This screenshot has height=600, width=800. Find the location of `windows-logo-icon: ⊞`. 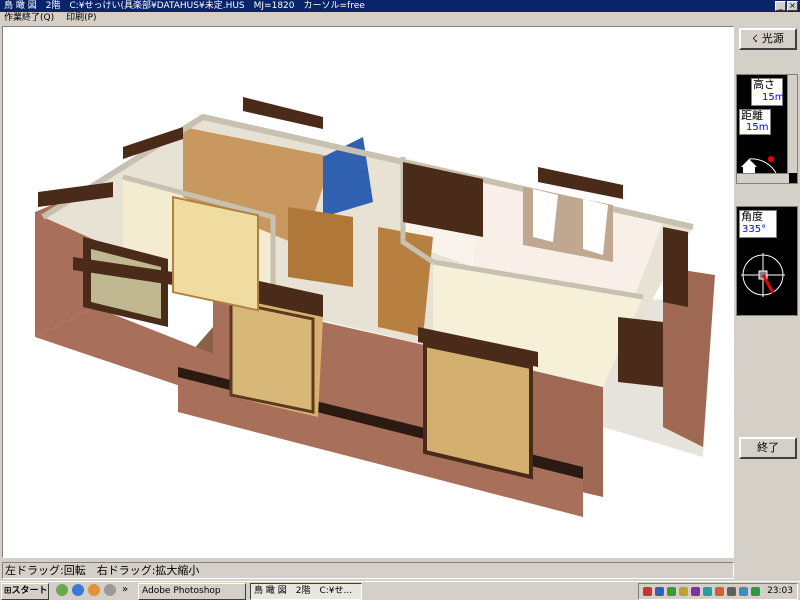

windows-logo-icon: ⊞ is located at coordinates (8, 591).